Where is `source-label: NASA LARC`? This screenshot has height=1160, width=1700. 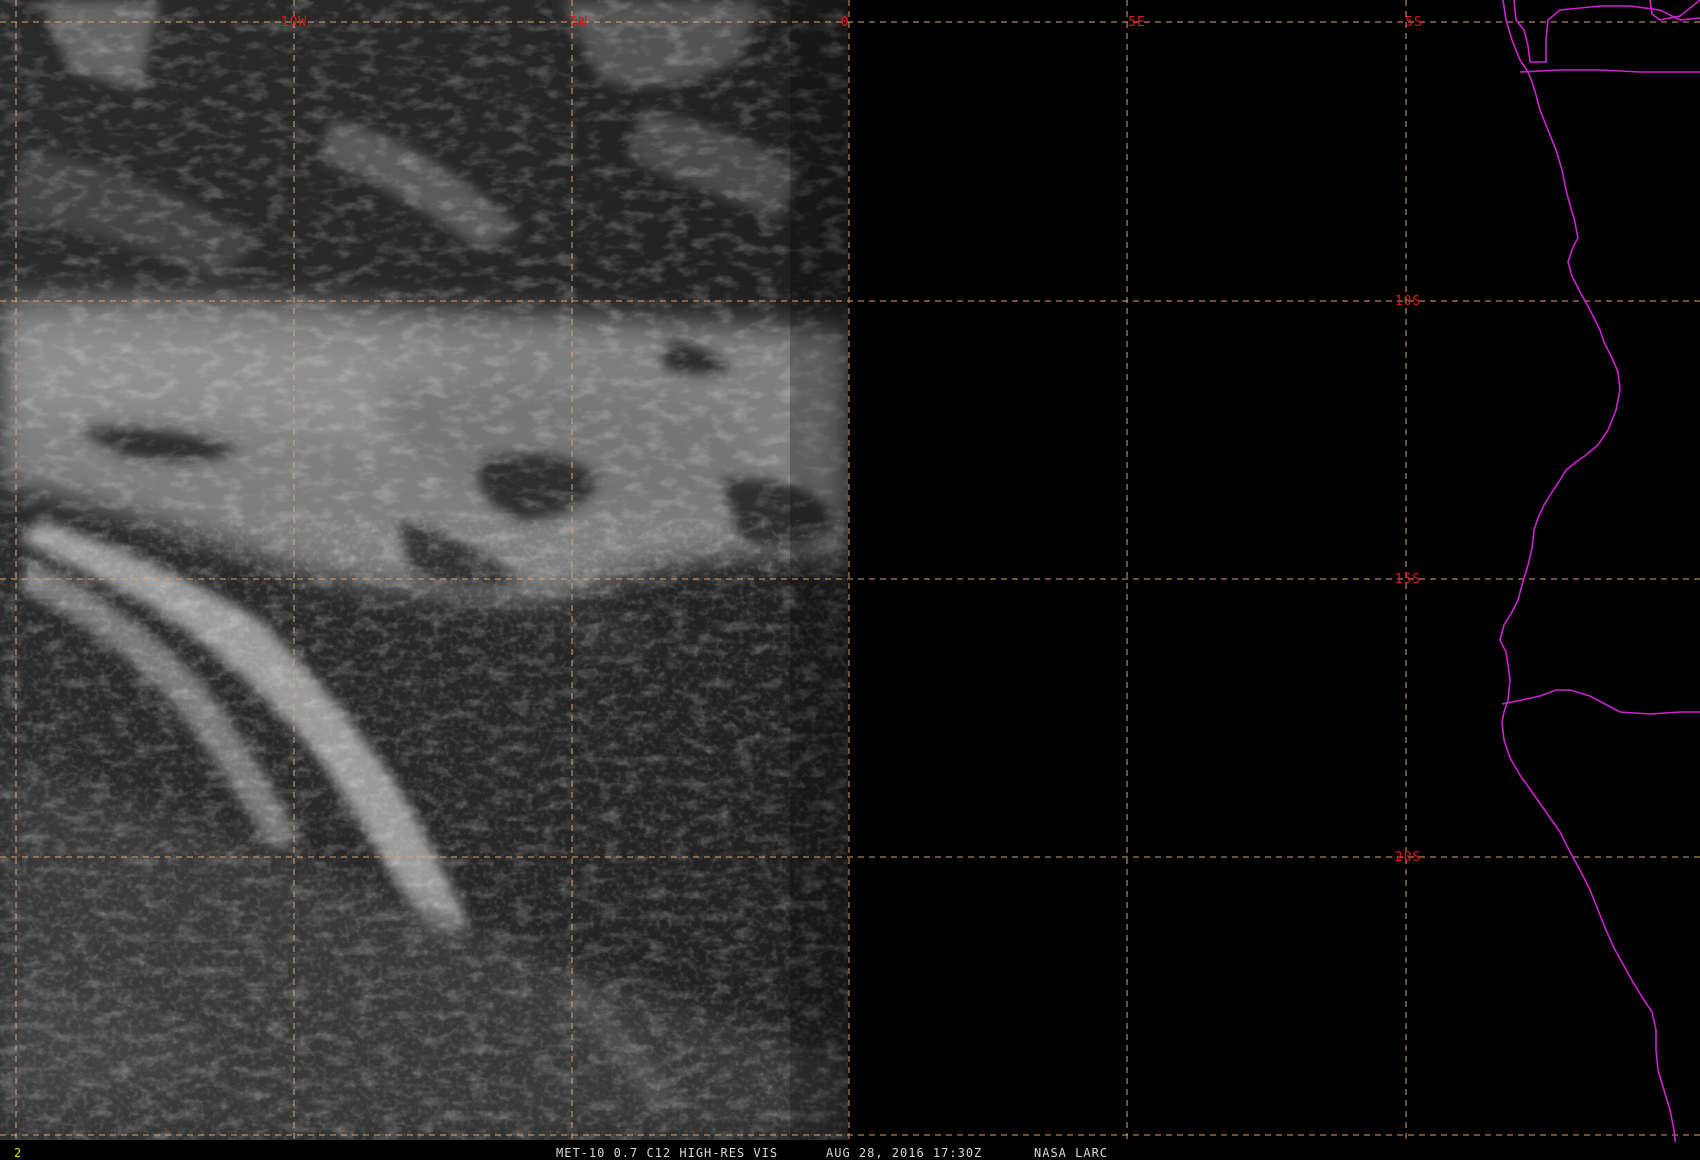
source-label: NASA LARC is located at coordinates (1071, 1153).